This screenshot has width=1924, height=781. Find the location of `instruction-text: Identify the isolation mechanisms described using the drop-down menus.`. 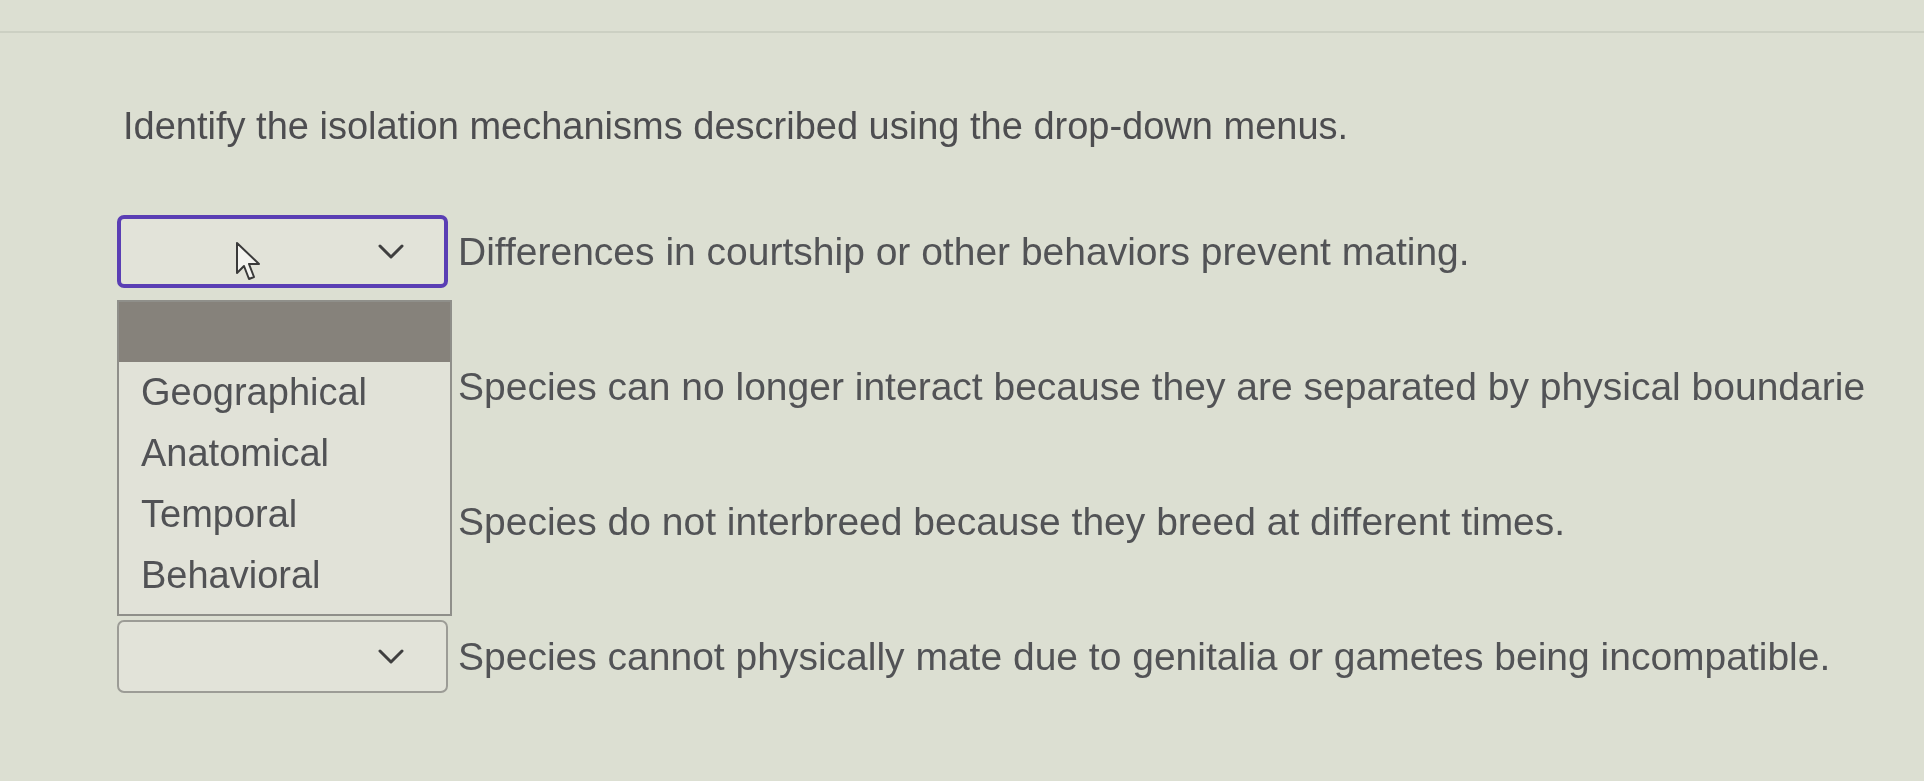

instruction-text: Identify the isolation mechanisms described using the drop-down menus. is located at coordinates (736, 126).